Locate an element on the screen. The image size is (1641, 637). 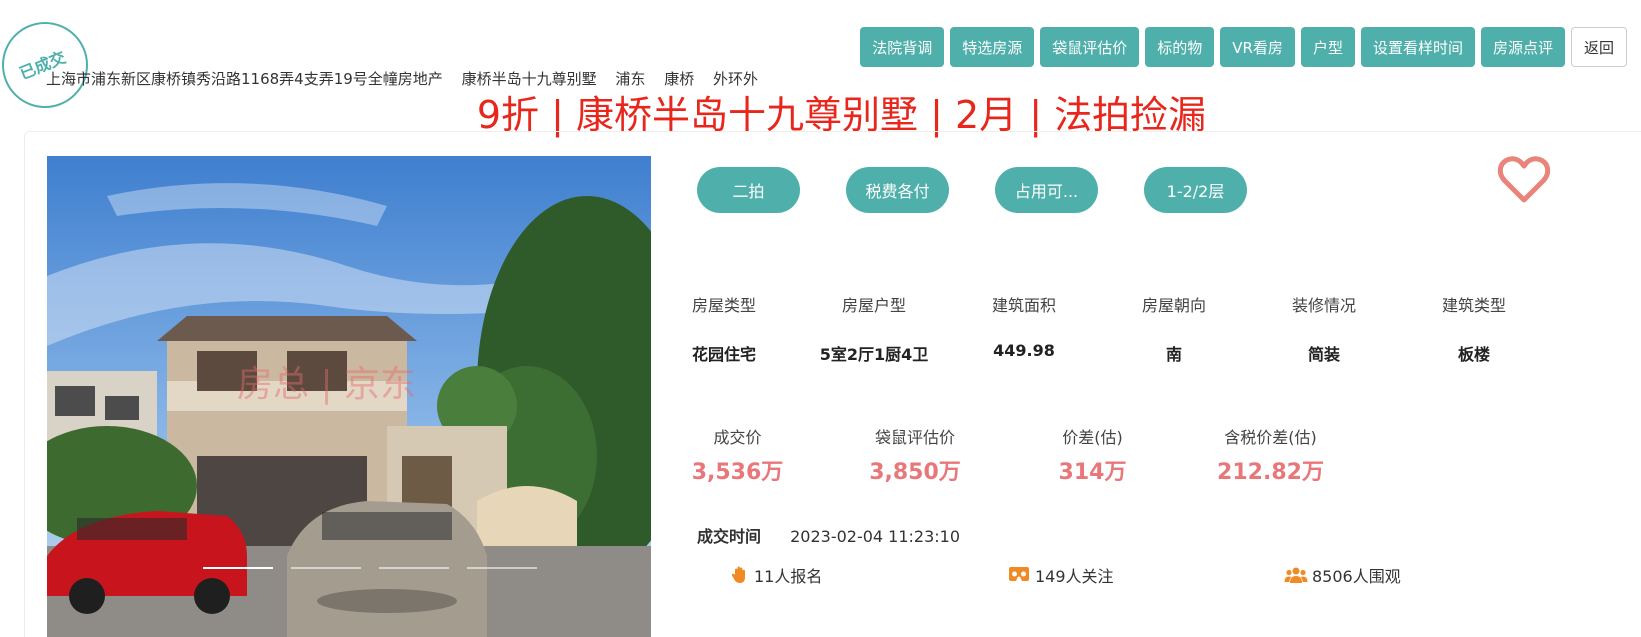
floorplan-button: 户型 is located at coordinates (1327, 47).